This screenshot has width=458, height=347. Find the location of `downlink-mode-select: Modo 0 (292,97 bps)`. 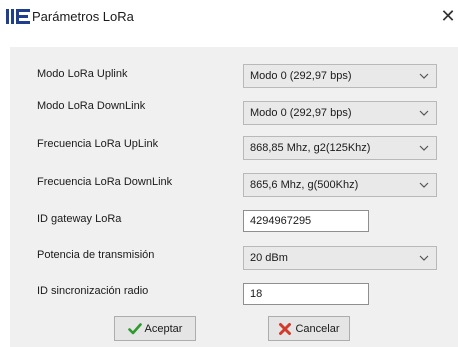

downlink-mode-select: Modo 0 (292,97 bps) is located at coordinates (340, 113).